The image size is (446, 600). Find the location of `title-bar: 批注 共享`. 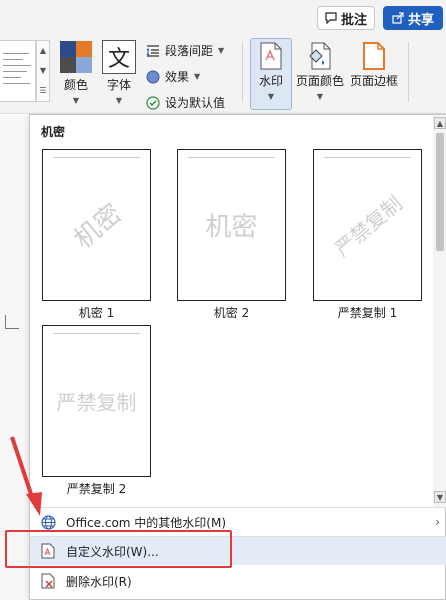

title-bar: 批注 共享 is located at coordinates (223, 18).